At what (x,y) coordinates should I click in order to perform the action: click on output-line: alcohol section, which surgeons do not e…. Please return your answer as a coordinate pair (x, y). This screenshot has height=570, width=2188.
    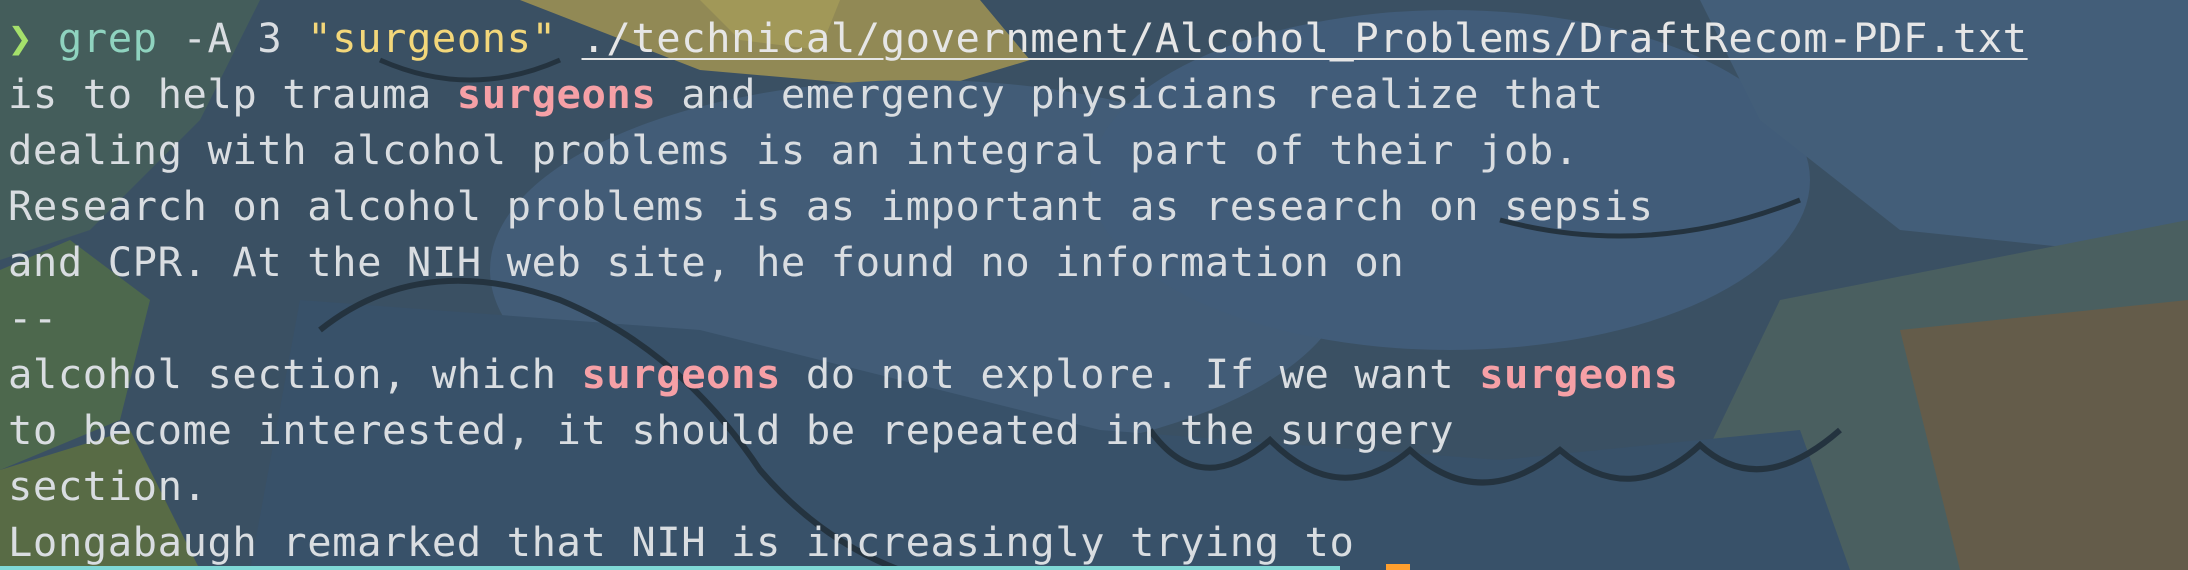
    Looking at the image, I should click on (843, 374).